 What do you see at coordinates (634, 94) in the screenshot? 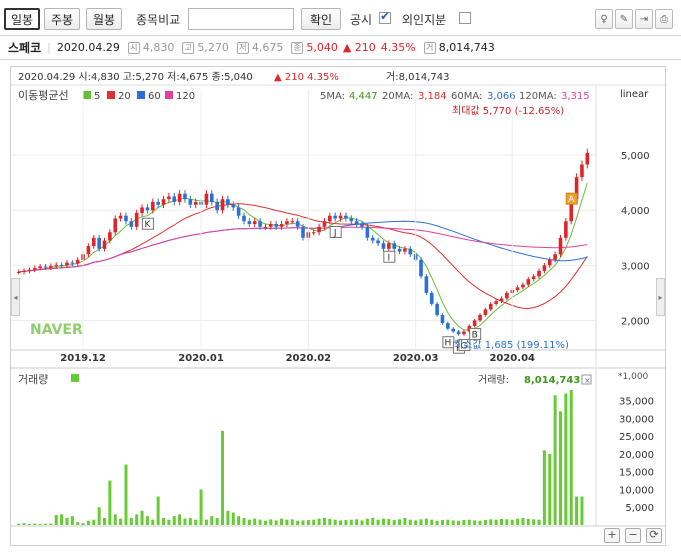
I see `scale-mode-label: linear` at bounding box center [634, 94].